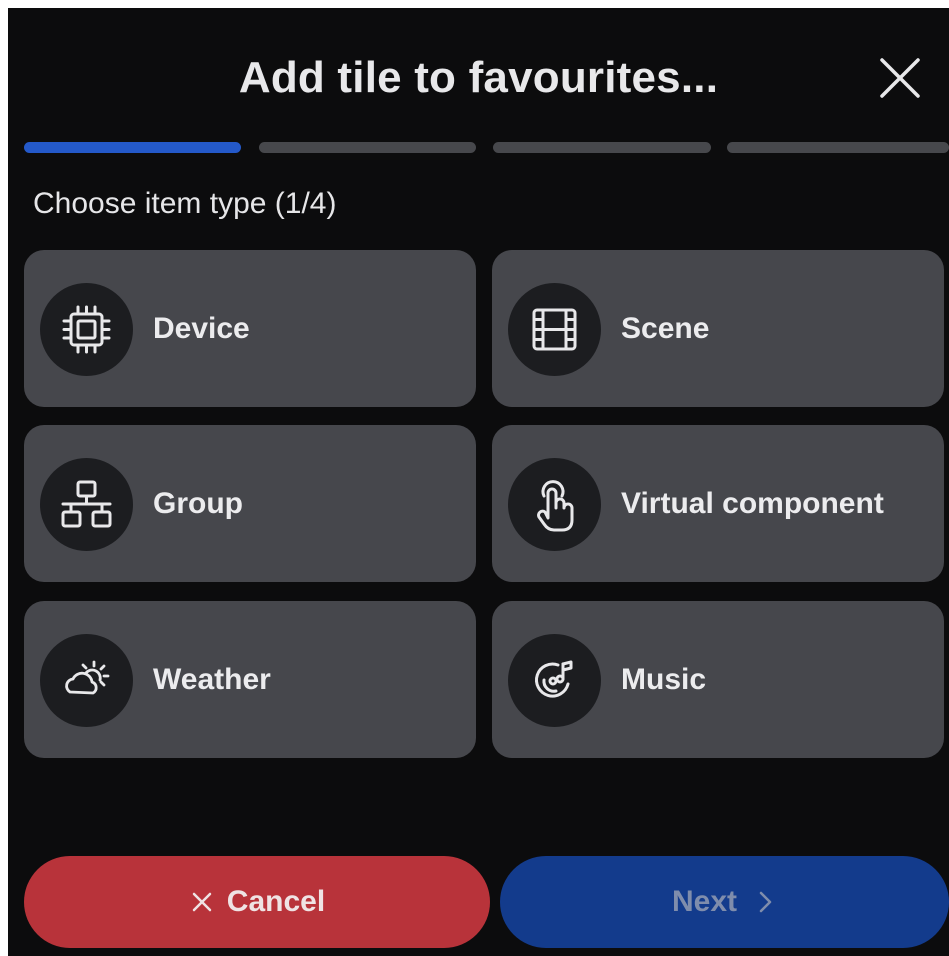  Describe the element at coordinates (602, 147) in the screenshot. I see `step-3-indicator` at that location.